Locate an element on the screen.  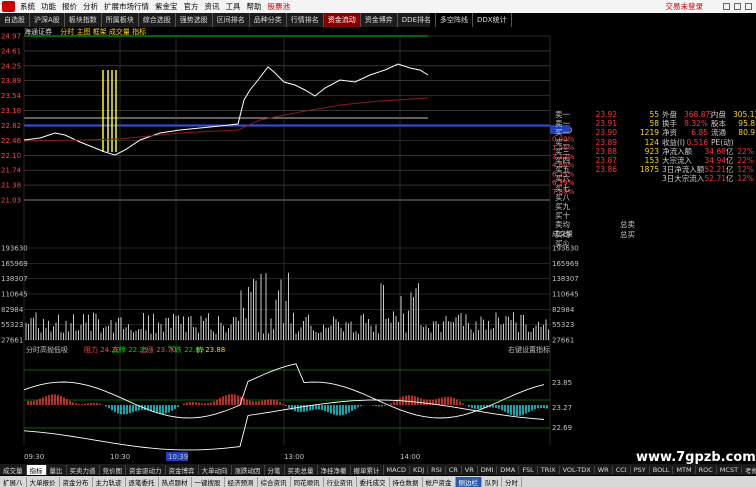
indicator-tab: 成交量 is located at coordinates (13, 469).